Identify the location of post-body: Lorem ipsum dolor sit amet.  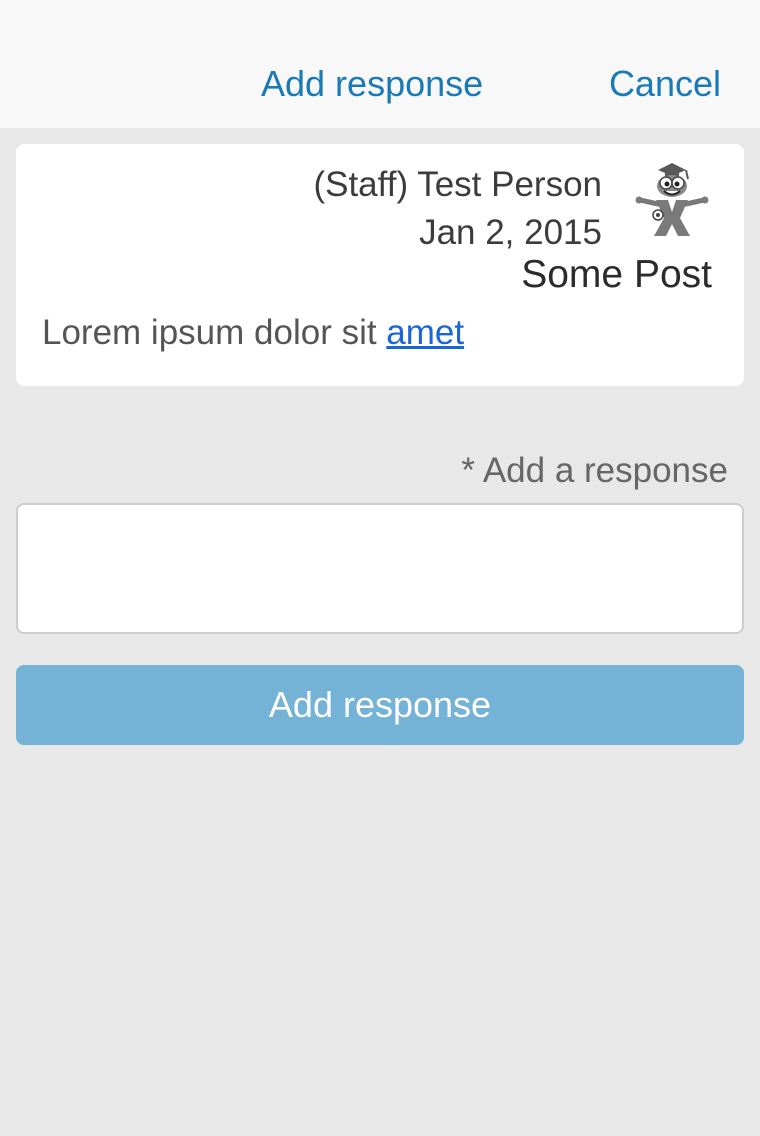
(253, 333).